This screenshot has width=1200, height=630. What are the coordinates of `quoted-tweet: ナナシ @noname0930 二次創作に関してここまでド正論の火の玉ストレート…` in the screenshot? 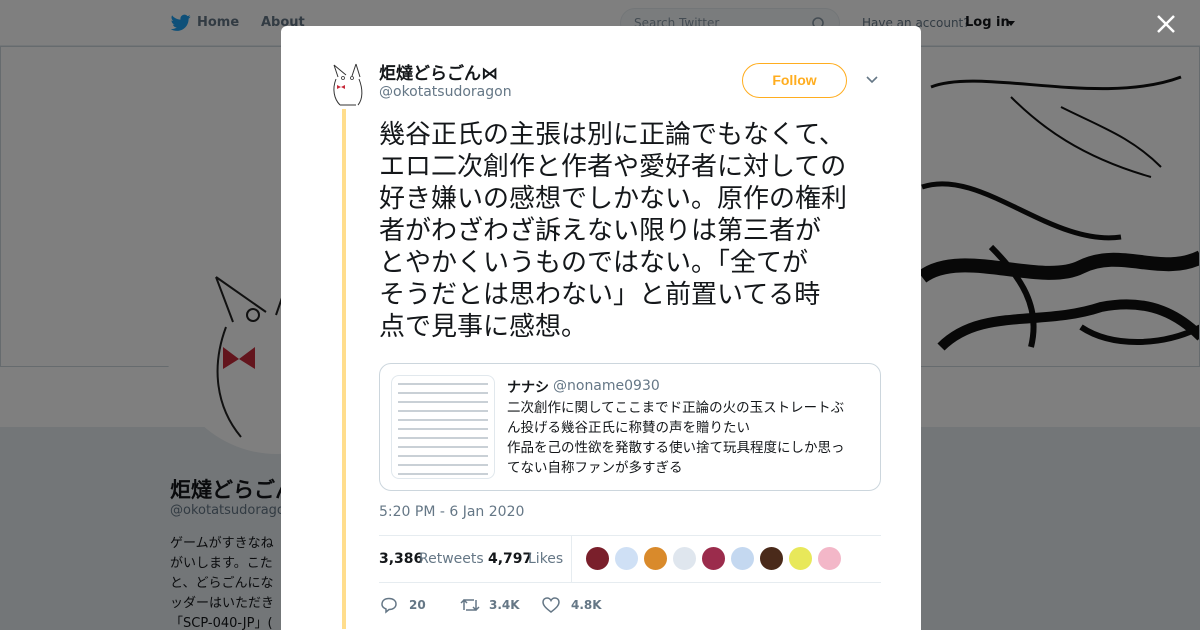 It's located at (630, 427).